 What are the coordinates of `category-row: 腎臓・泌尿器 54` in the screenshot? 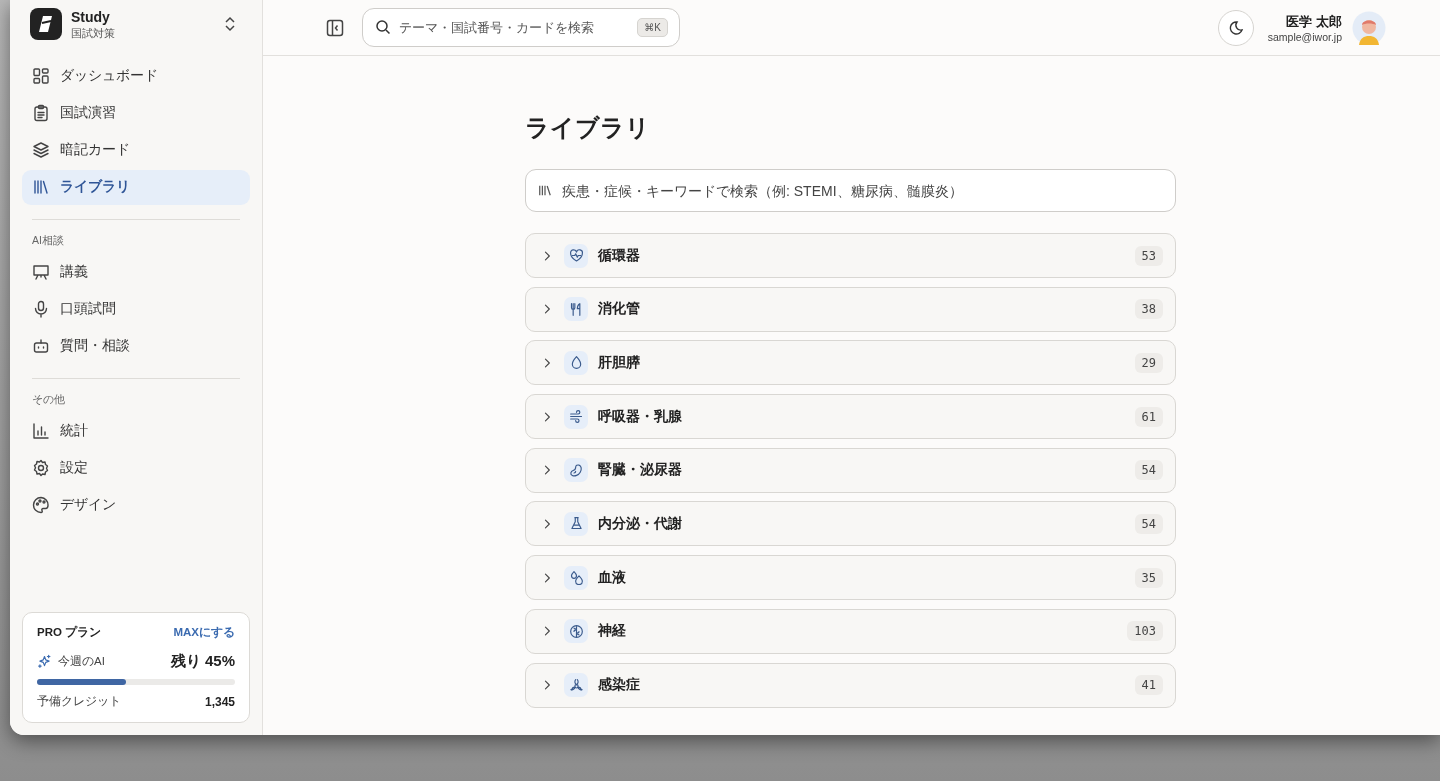 It's located at (850, 470).